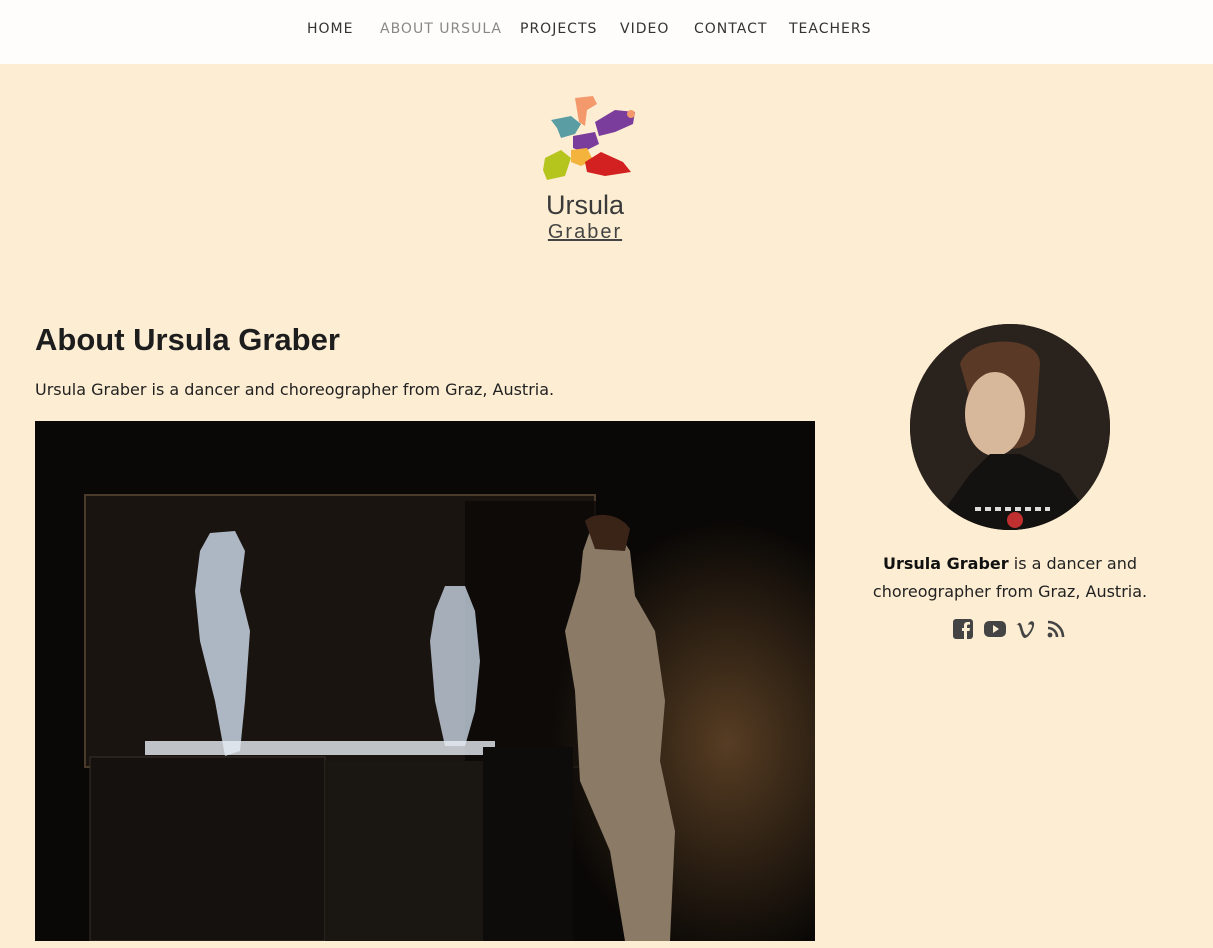 The height and width of the screenshot is (948, 1213). I want to click on site-logo: Ursula Graber, so click(590, 172).